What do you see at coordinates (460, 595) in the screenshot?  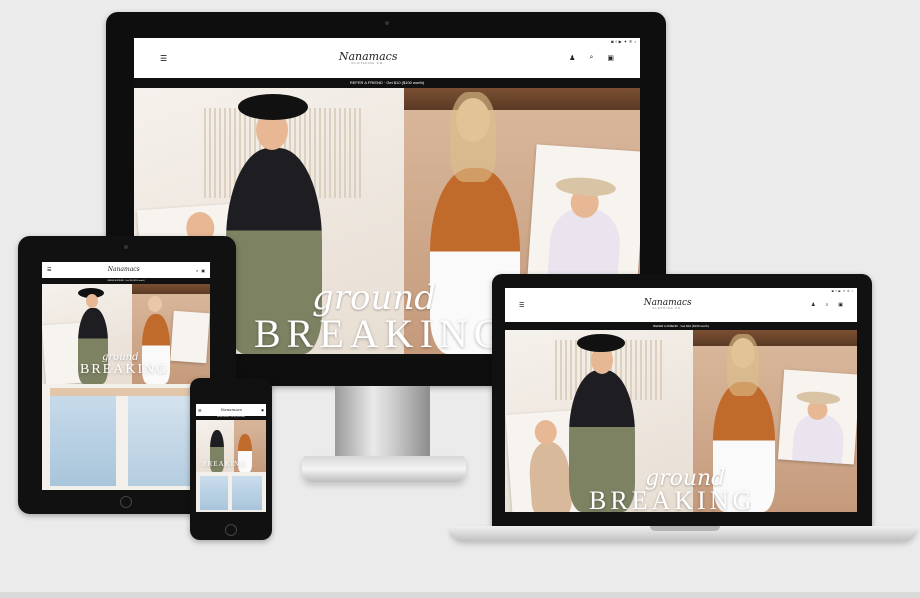 I see `floor-strip` at bounding box center [460, 595].